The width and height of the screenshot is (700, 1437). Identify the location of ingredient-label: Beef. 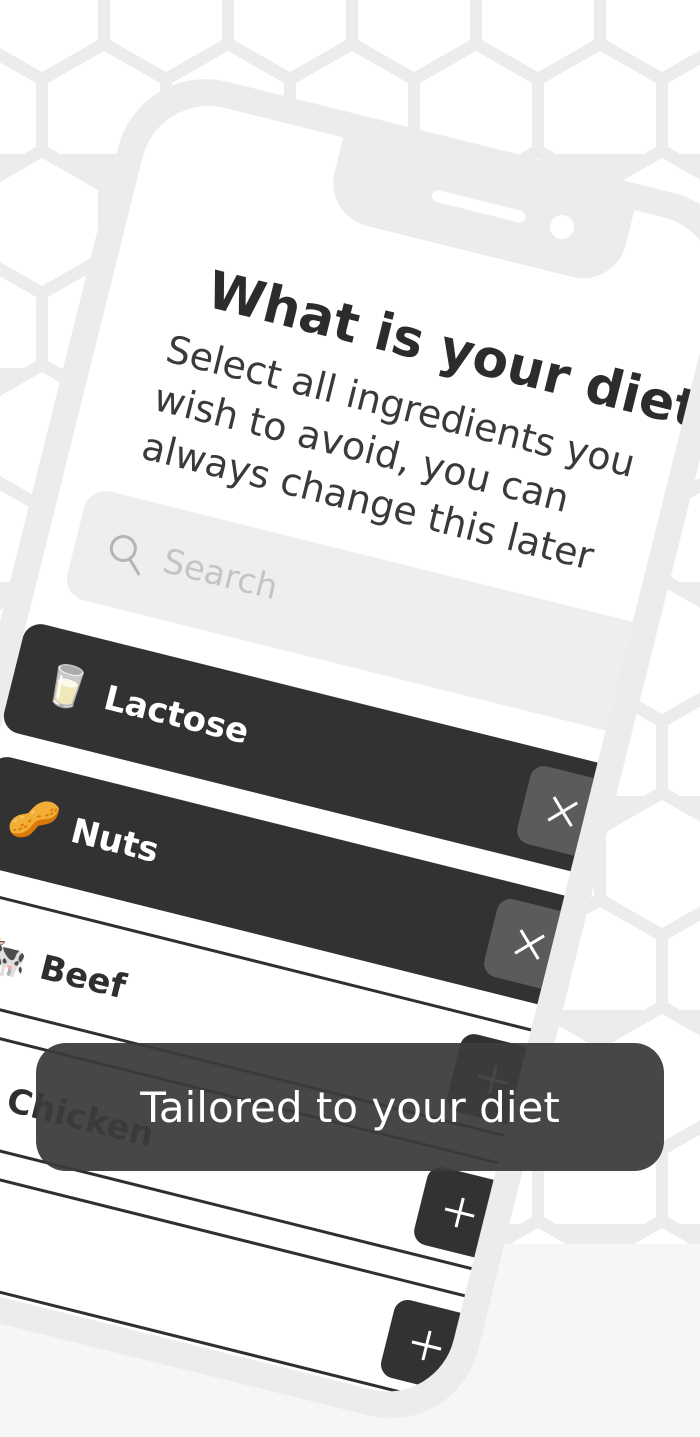
(82, 977).